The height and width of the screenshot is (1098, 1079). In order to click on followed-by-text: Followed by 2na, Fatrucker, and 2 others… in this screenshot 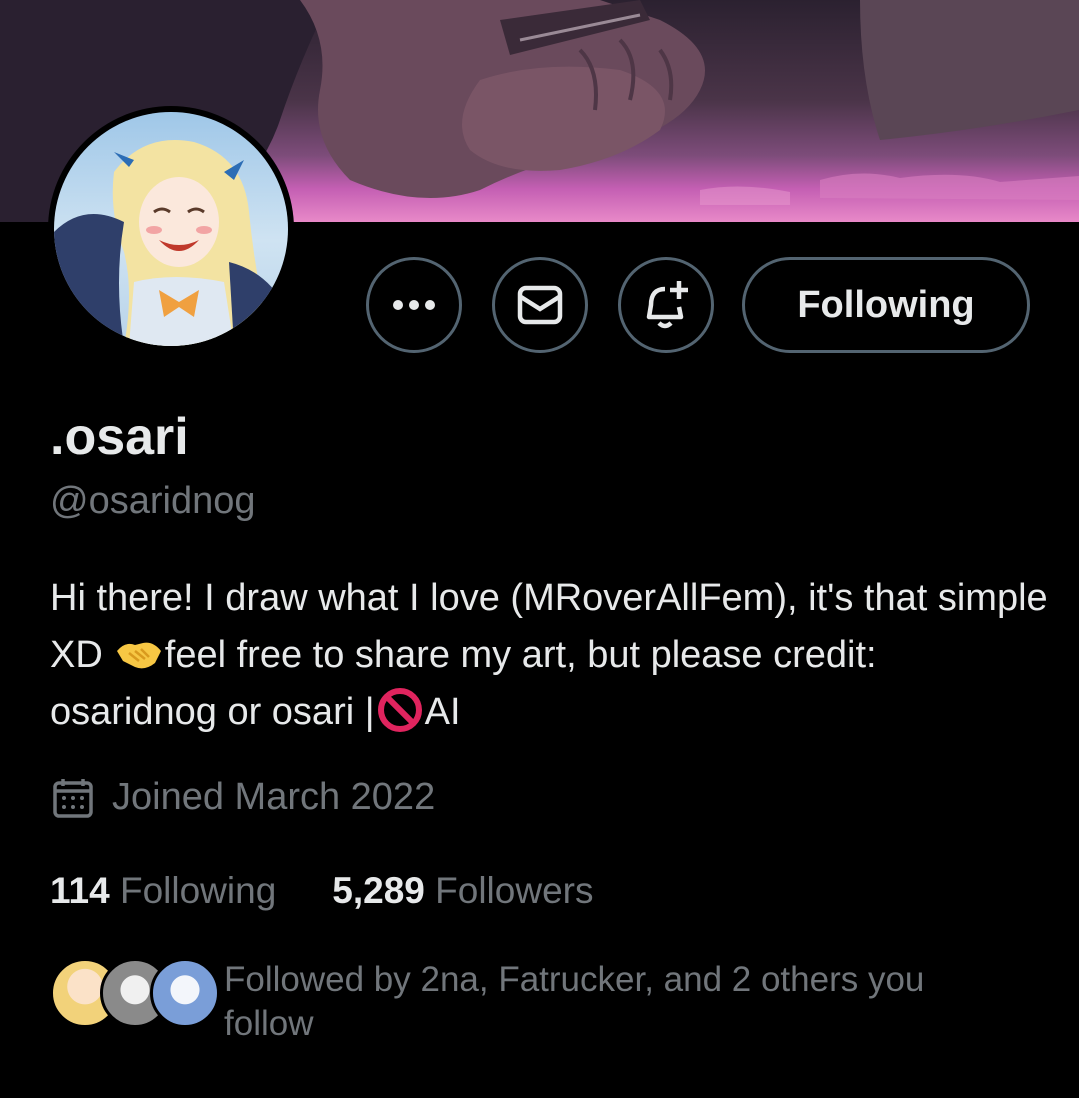, I will do `click(574, 1001)`.